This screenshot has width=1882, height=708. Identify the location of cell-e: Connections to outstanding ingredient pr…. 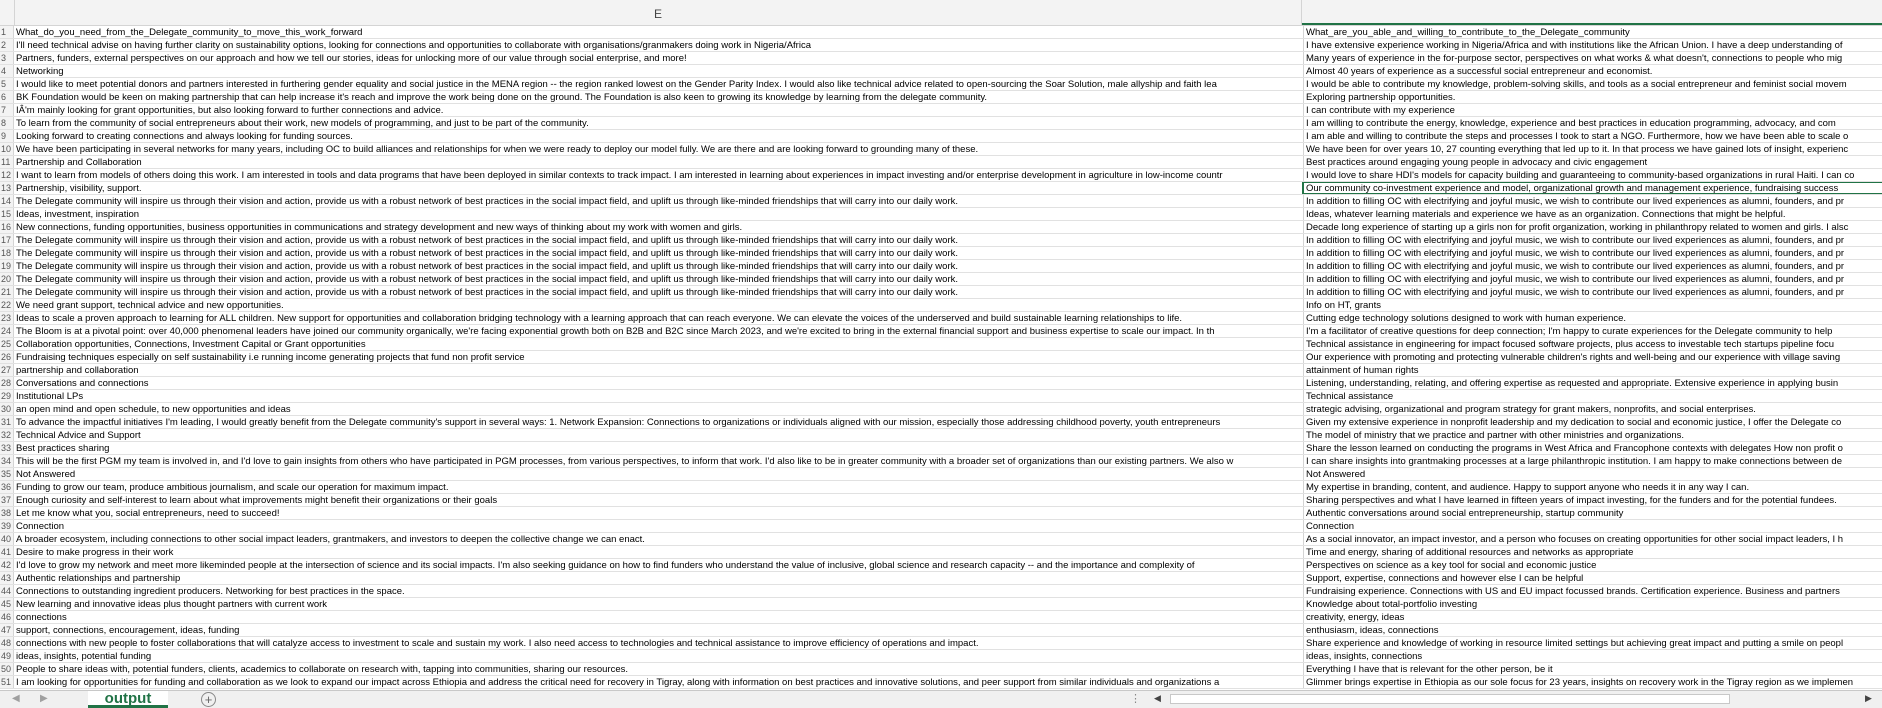
(658, 591).